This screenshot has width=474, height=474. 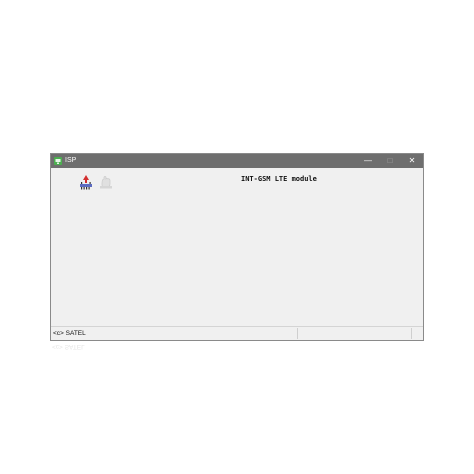 I want to click on close-icon: ✕, so click(x=412, y=160).